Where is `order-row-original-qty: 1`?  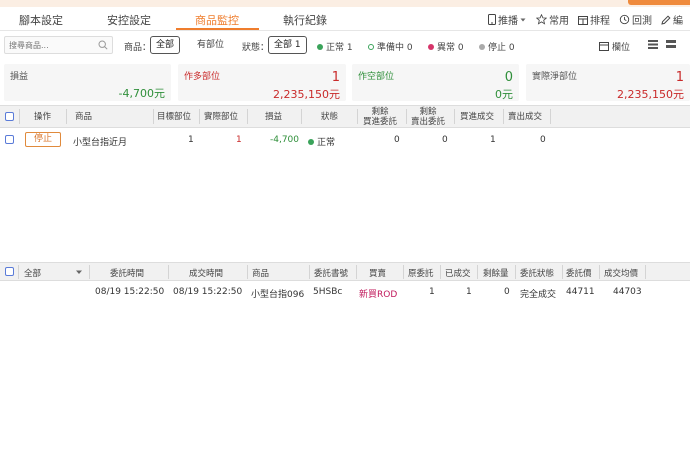
order-row-original-qty: 1 is located at coordinates (432, 292).